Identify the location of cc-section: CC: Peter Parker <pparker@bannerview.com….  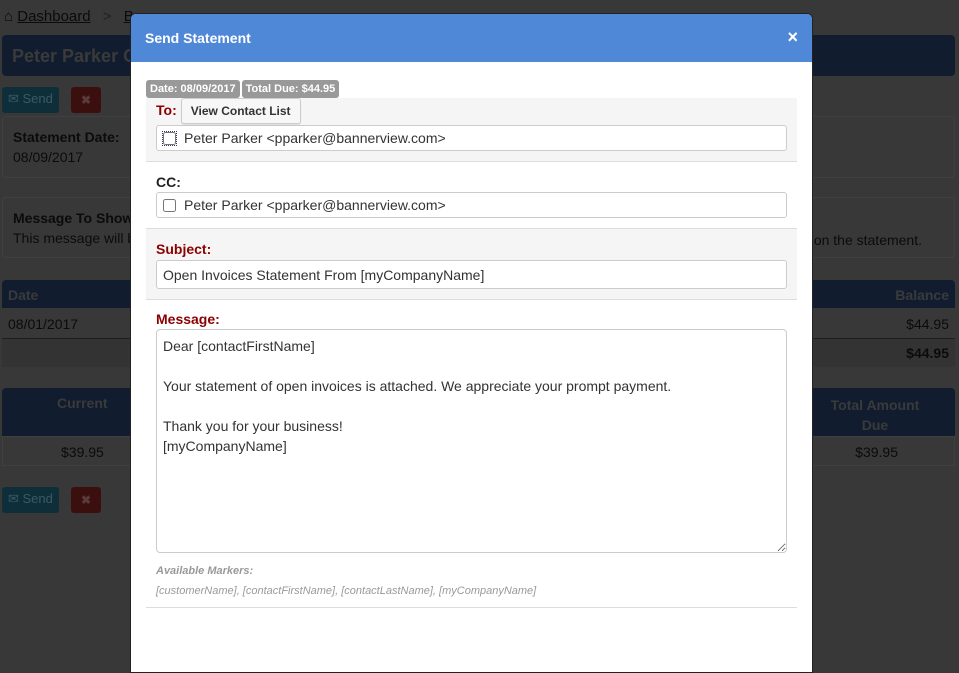
(471, 195).